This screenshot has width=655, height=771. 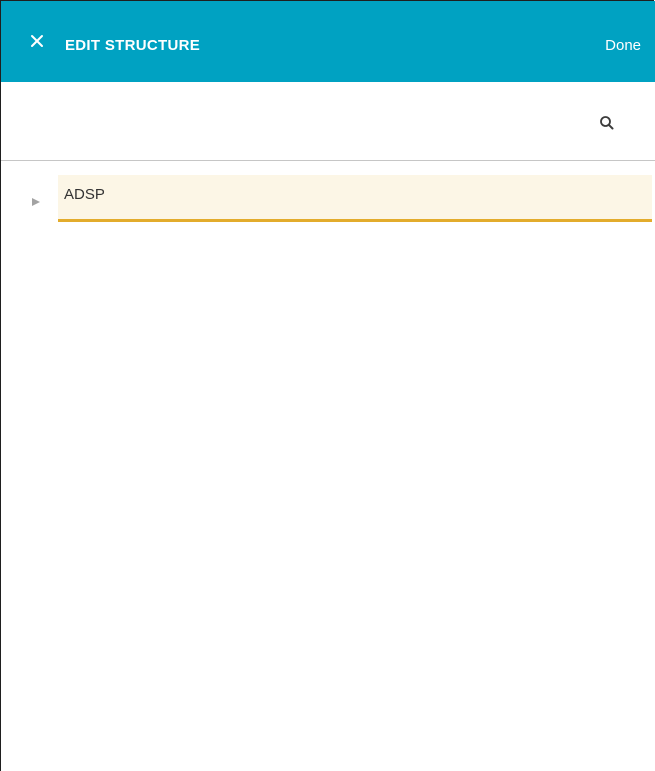 I want to click on header-bar: EDIT STRUCTURE Done, so click(x=328, y=41).